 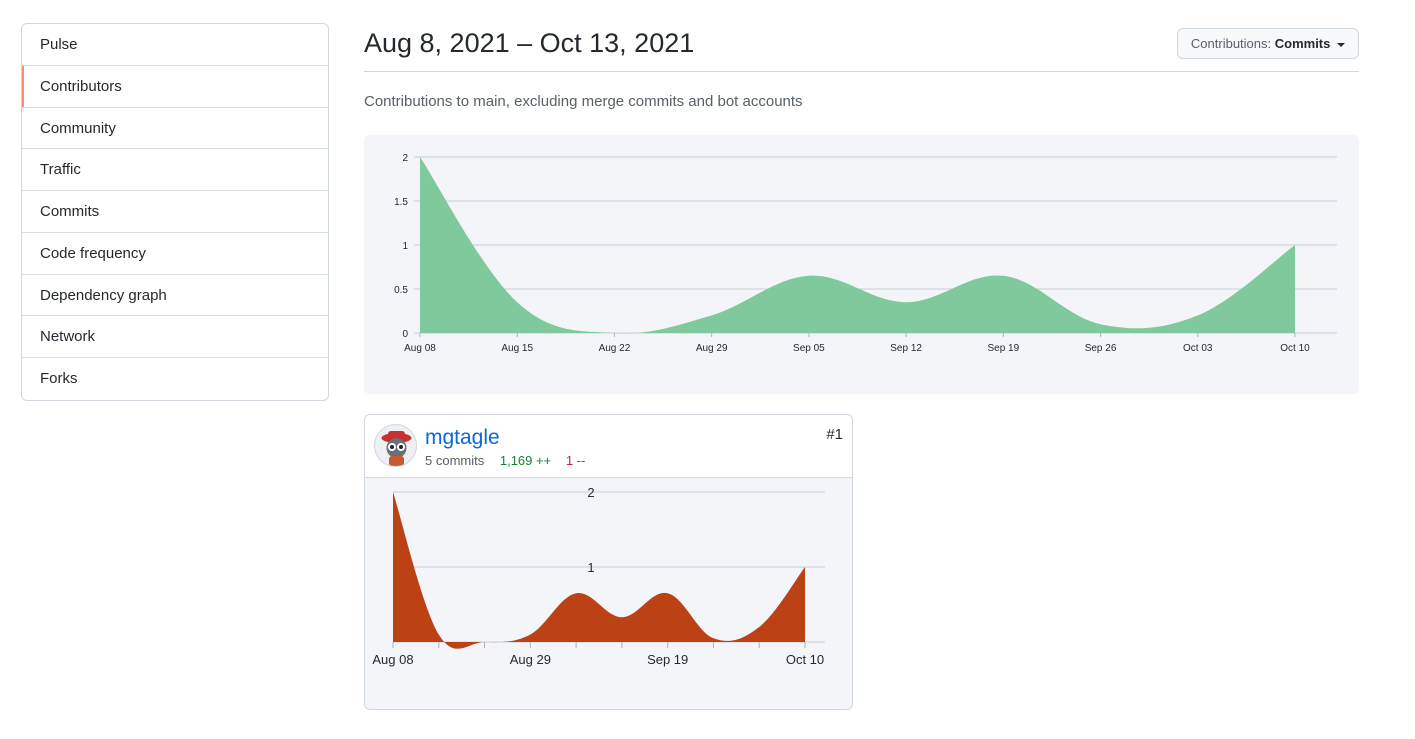 I want to click on contributor-chart-svg: 1 2 Aug 08 Aug 29 Sep 19 Oct 10, so click(x=598, y=576).